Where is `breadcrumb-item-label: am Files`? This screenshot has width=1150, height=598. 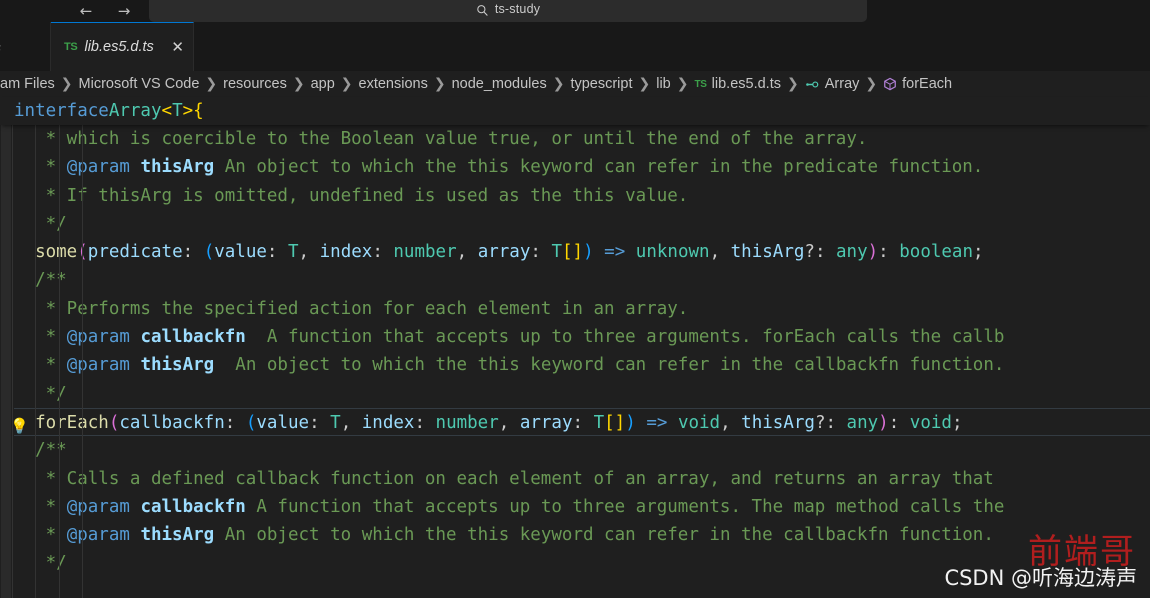
breadcrumb-item-label: am Files is located at coordinates (27, 84).